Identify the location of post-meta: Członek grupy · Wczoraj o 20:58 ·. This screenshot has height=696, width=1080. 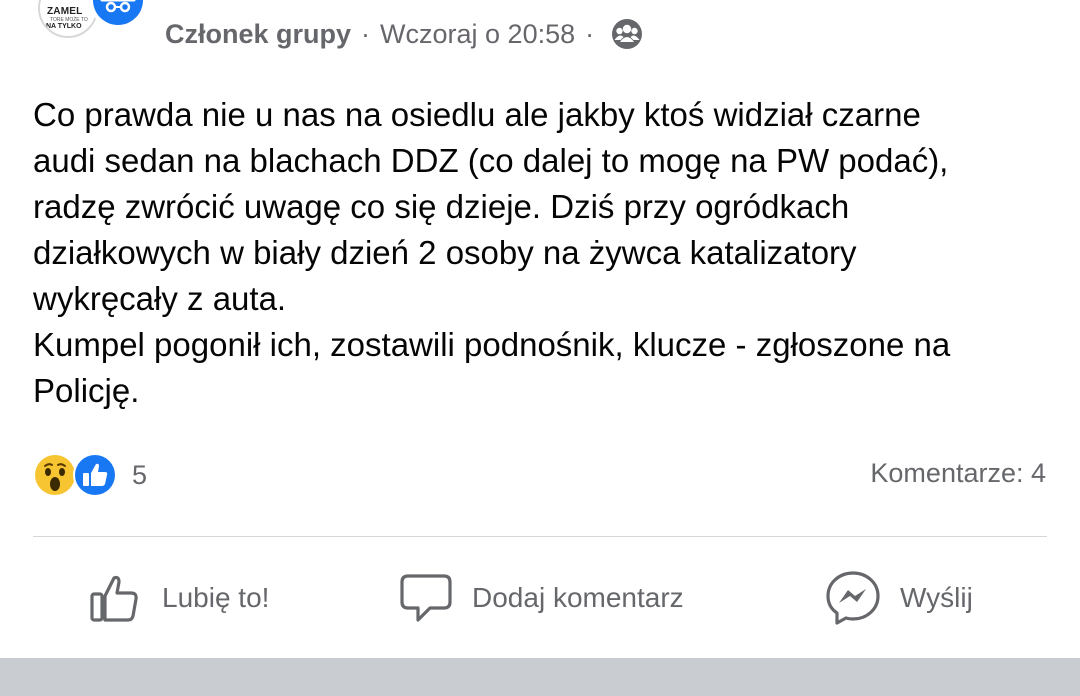
(404, 34).